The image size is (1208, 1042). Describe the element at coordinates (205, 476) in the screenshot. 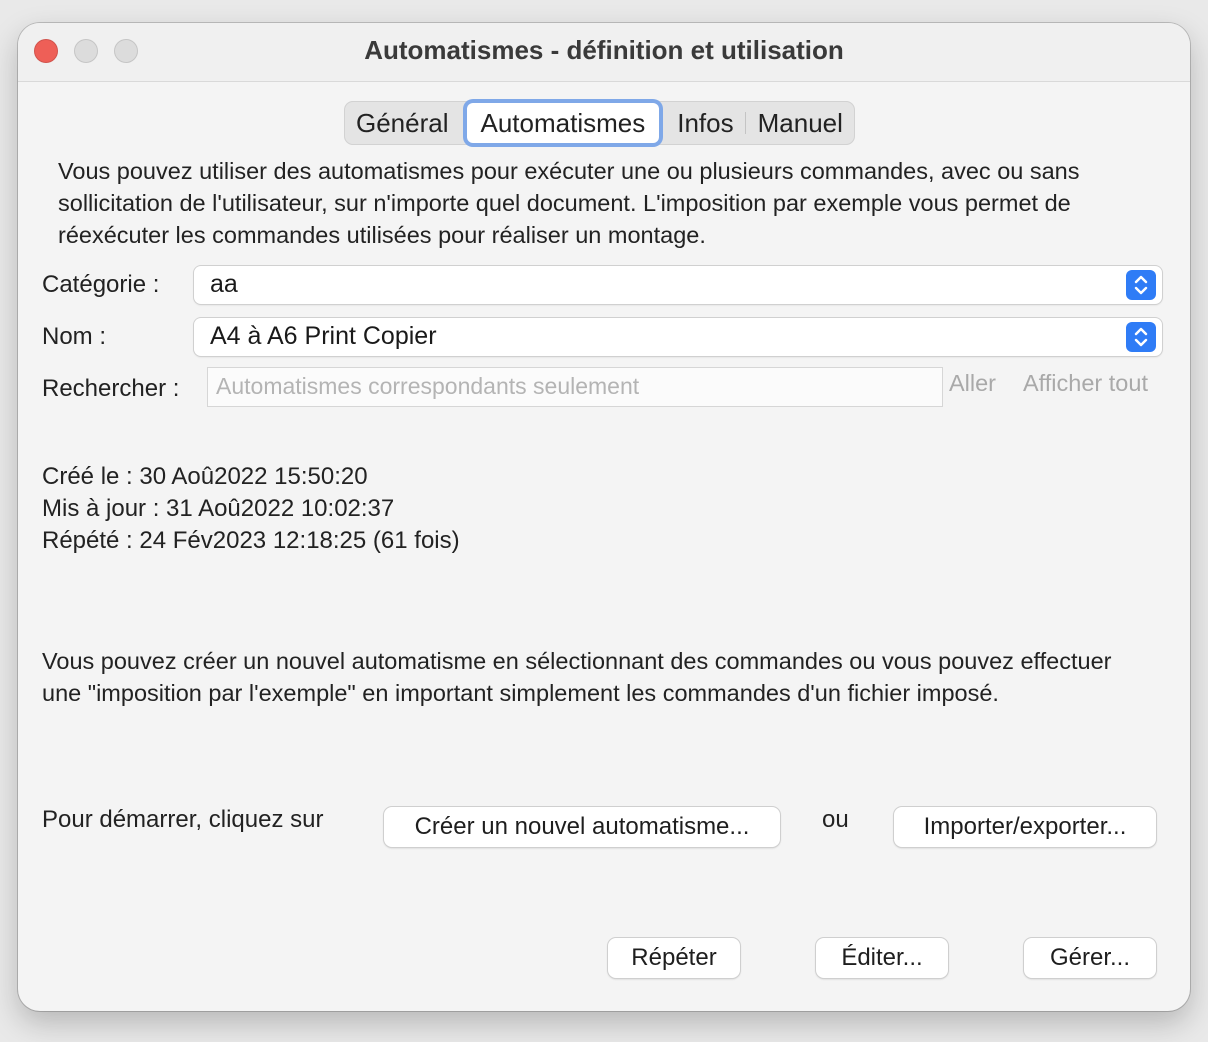

I see `created-date: Créé le : 30 Aoû2022 15:50:20` at that location.